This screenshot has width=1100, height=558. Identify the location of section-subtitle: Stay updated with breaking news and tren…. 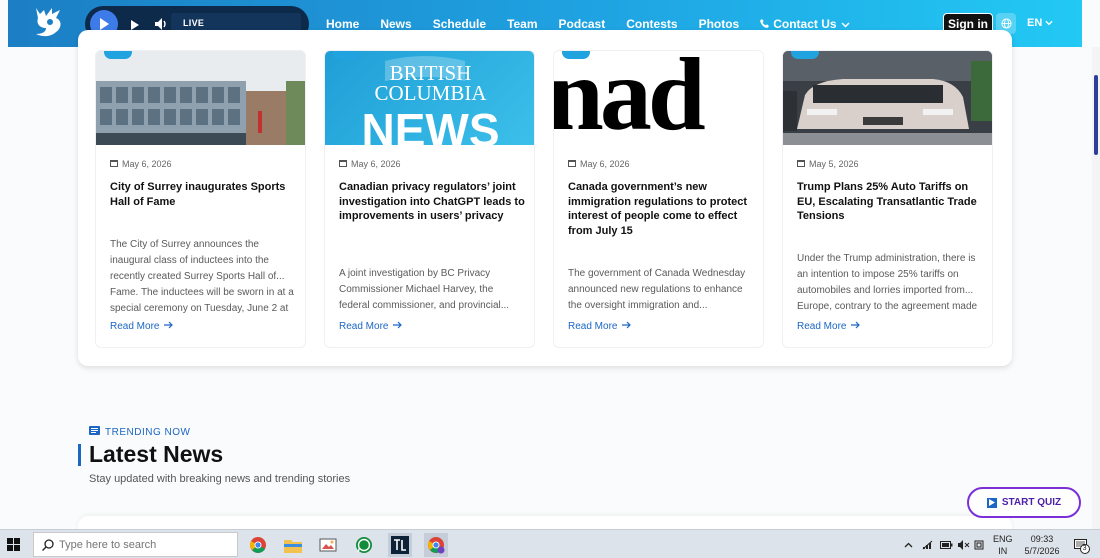
(220, 479).